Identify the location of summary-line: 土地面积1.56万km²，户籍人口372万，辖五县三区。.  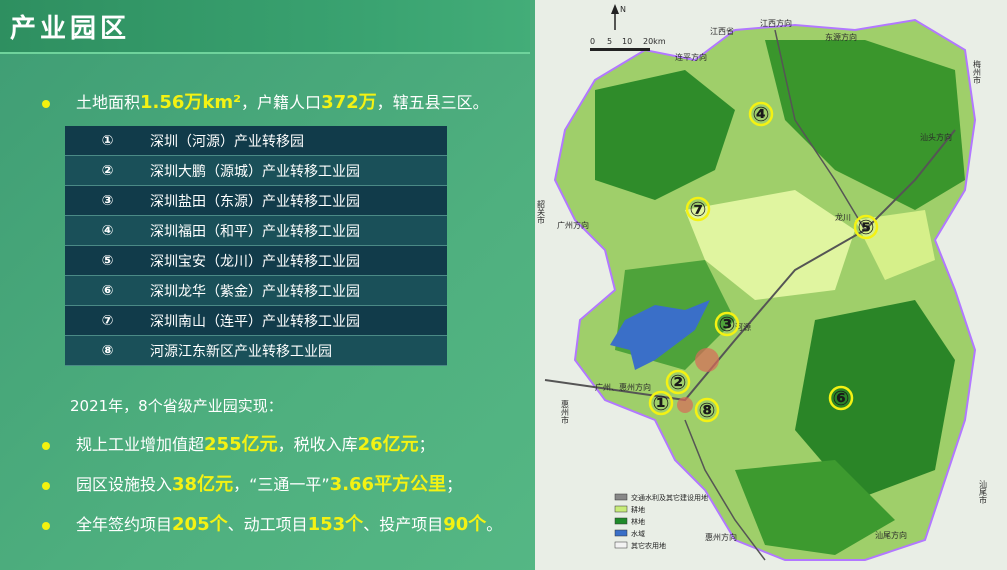
(265, 101).